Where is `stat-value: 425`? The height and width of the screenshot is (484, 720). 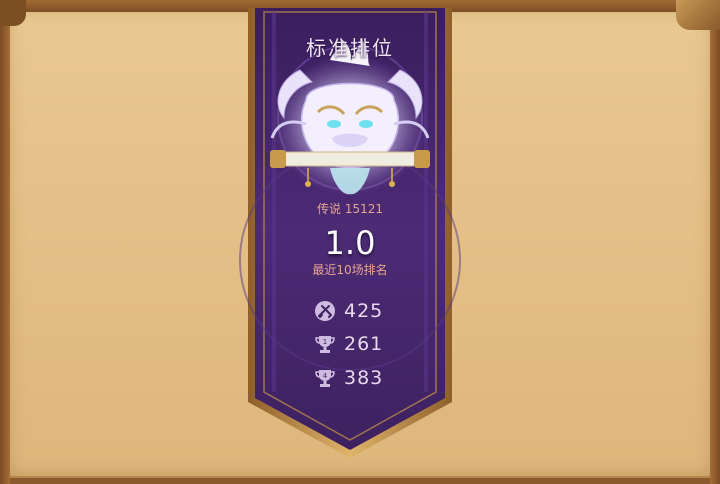 stat-value: 425 is located at coordinates (364, 311).